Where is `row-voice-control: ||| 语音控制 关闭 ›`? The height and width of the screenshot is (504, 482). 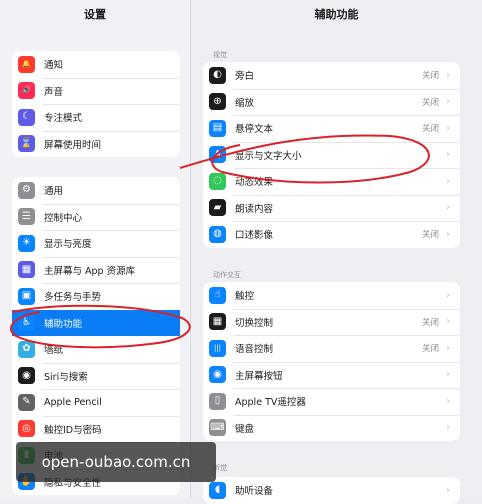 row-voice-control: ||| 语音控制 关闭 › is located at coordinates (331, 348).